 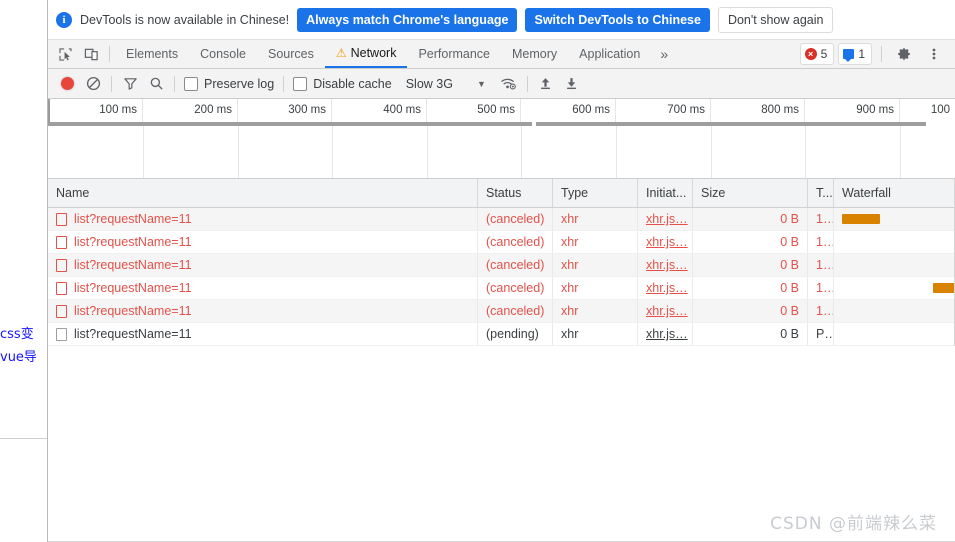 I want to click on network-overview-graph, so click(x=501, y=150).